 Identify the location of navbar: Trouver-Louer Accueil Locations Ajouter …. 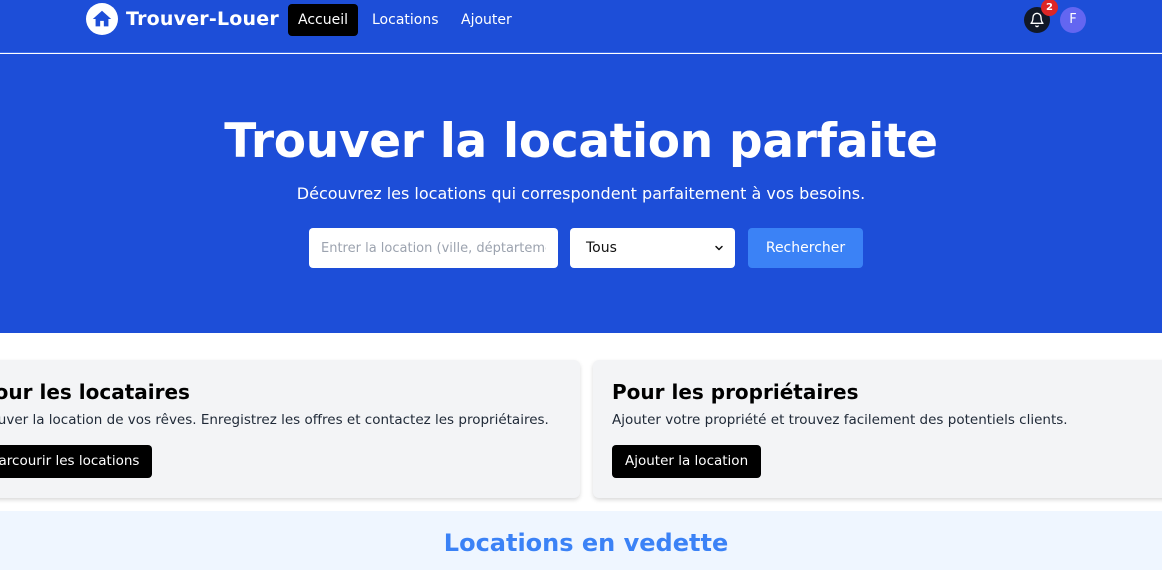
(581, 26).